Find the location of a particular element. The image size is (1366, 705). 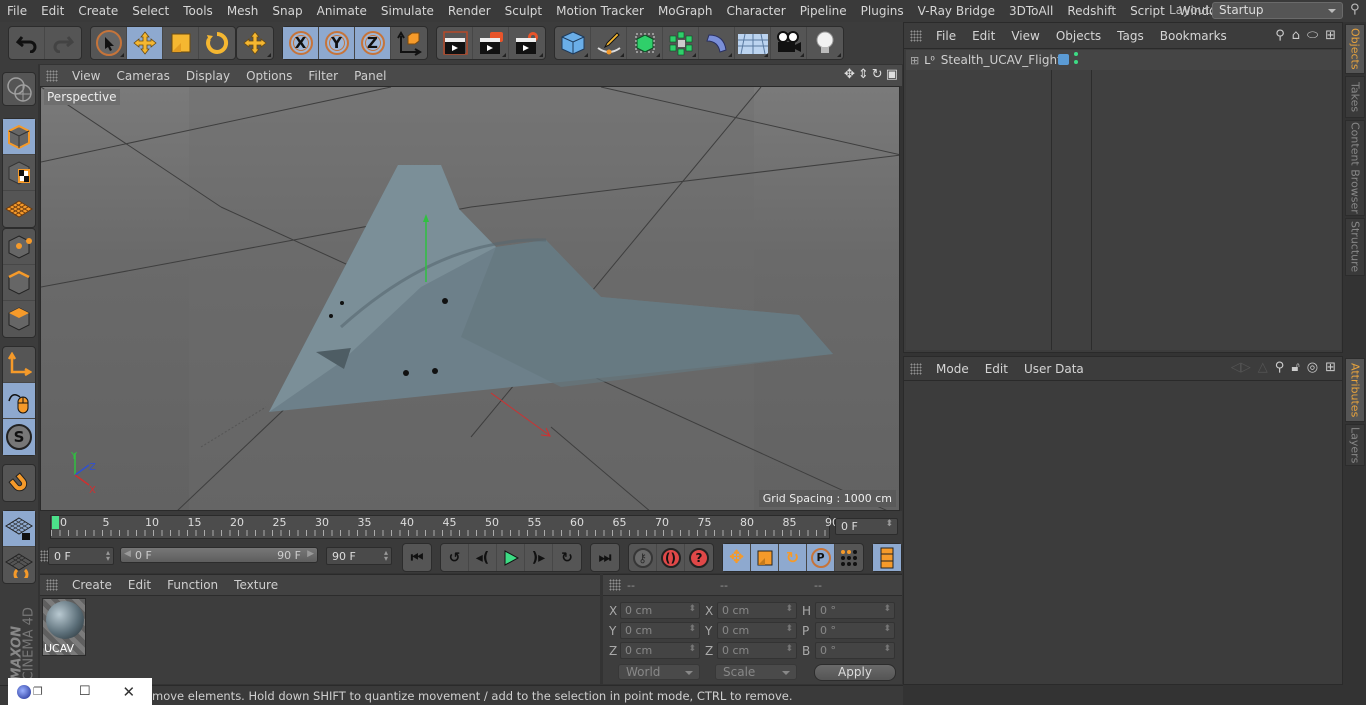

deformer-bend-button is located at coordinates (717, 43).